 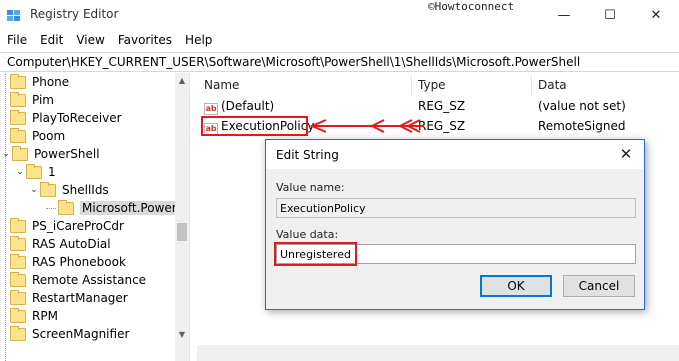 I want to click on arrow-left-icon, so click(x=366, y=126).